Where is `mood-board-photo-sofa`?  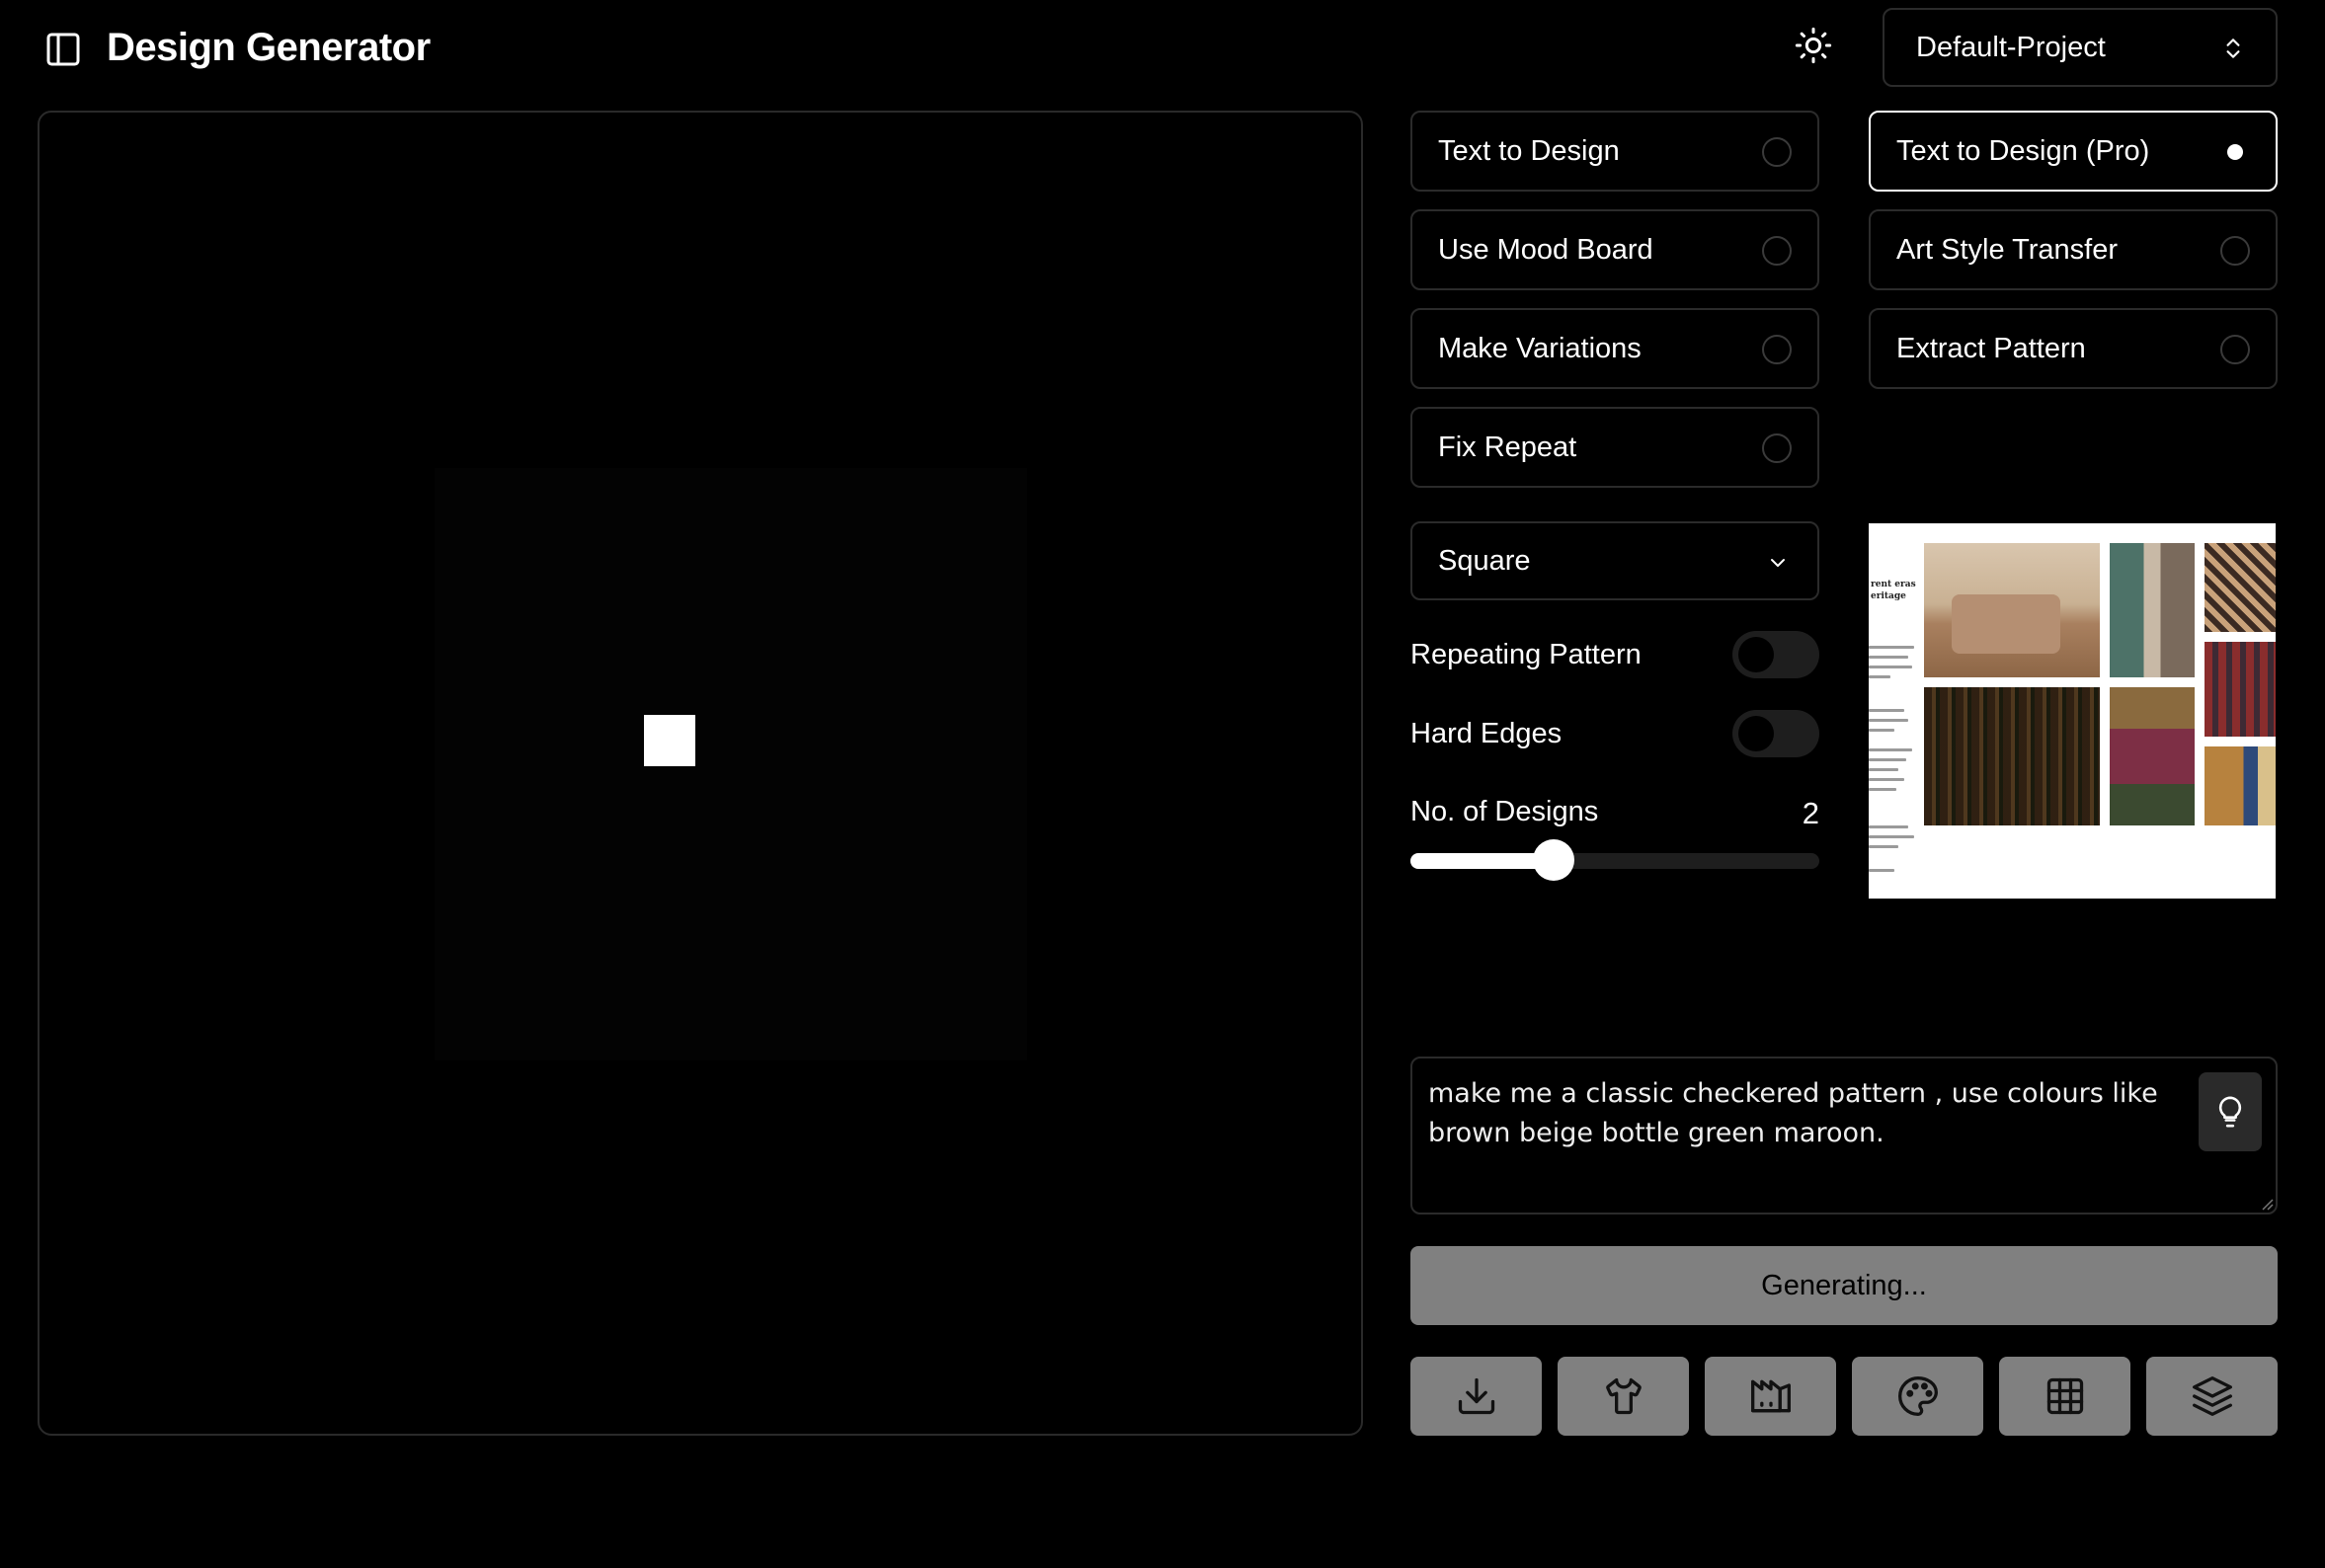 mood-board-photo-sofa is located at coordinates (2012, 610).